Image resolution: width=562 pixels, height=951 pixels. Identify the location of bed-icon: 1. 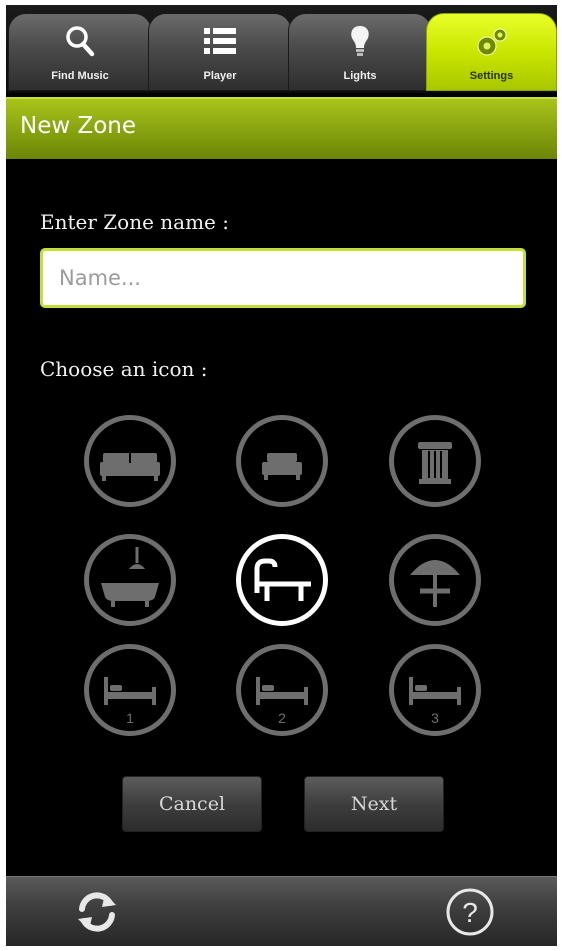
(130, 701).